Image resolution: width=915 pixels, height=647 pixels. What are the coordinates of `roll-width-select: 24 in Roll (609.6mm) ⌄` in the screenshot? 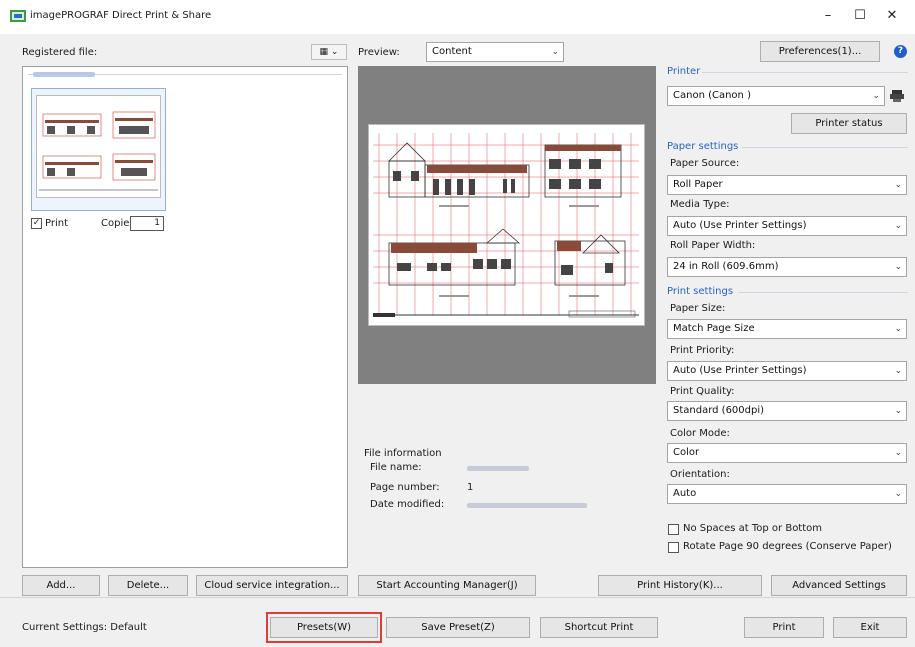 It's located at (787, 267).